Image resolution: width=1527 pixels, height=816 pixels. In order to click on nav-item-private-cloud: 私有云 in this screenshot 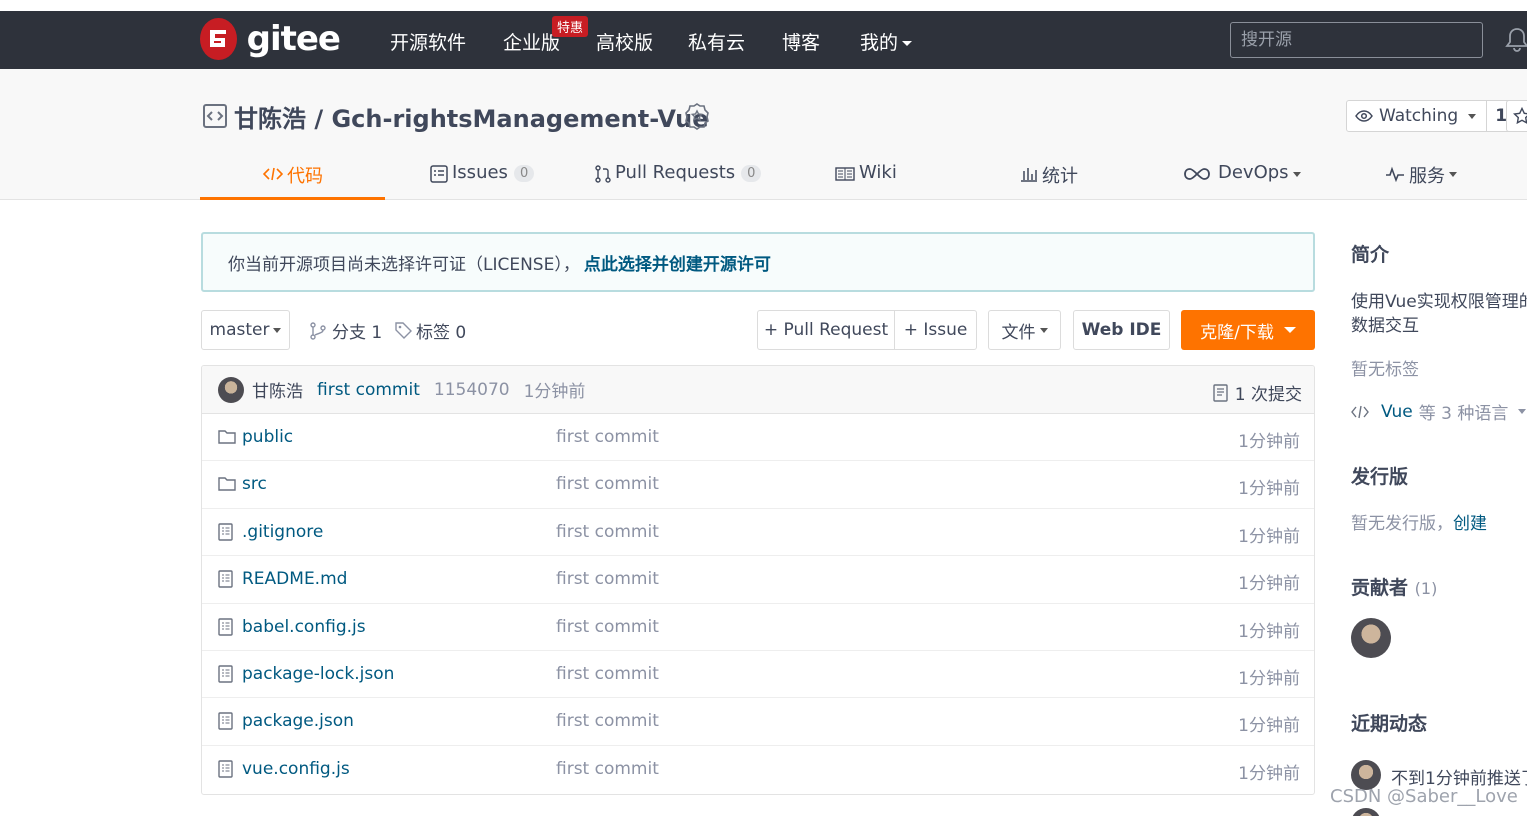, I will do `click(716, 41)`.